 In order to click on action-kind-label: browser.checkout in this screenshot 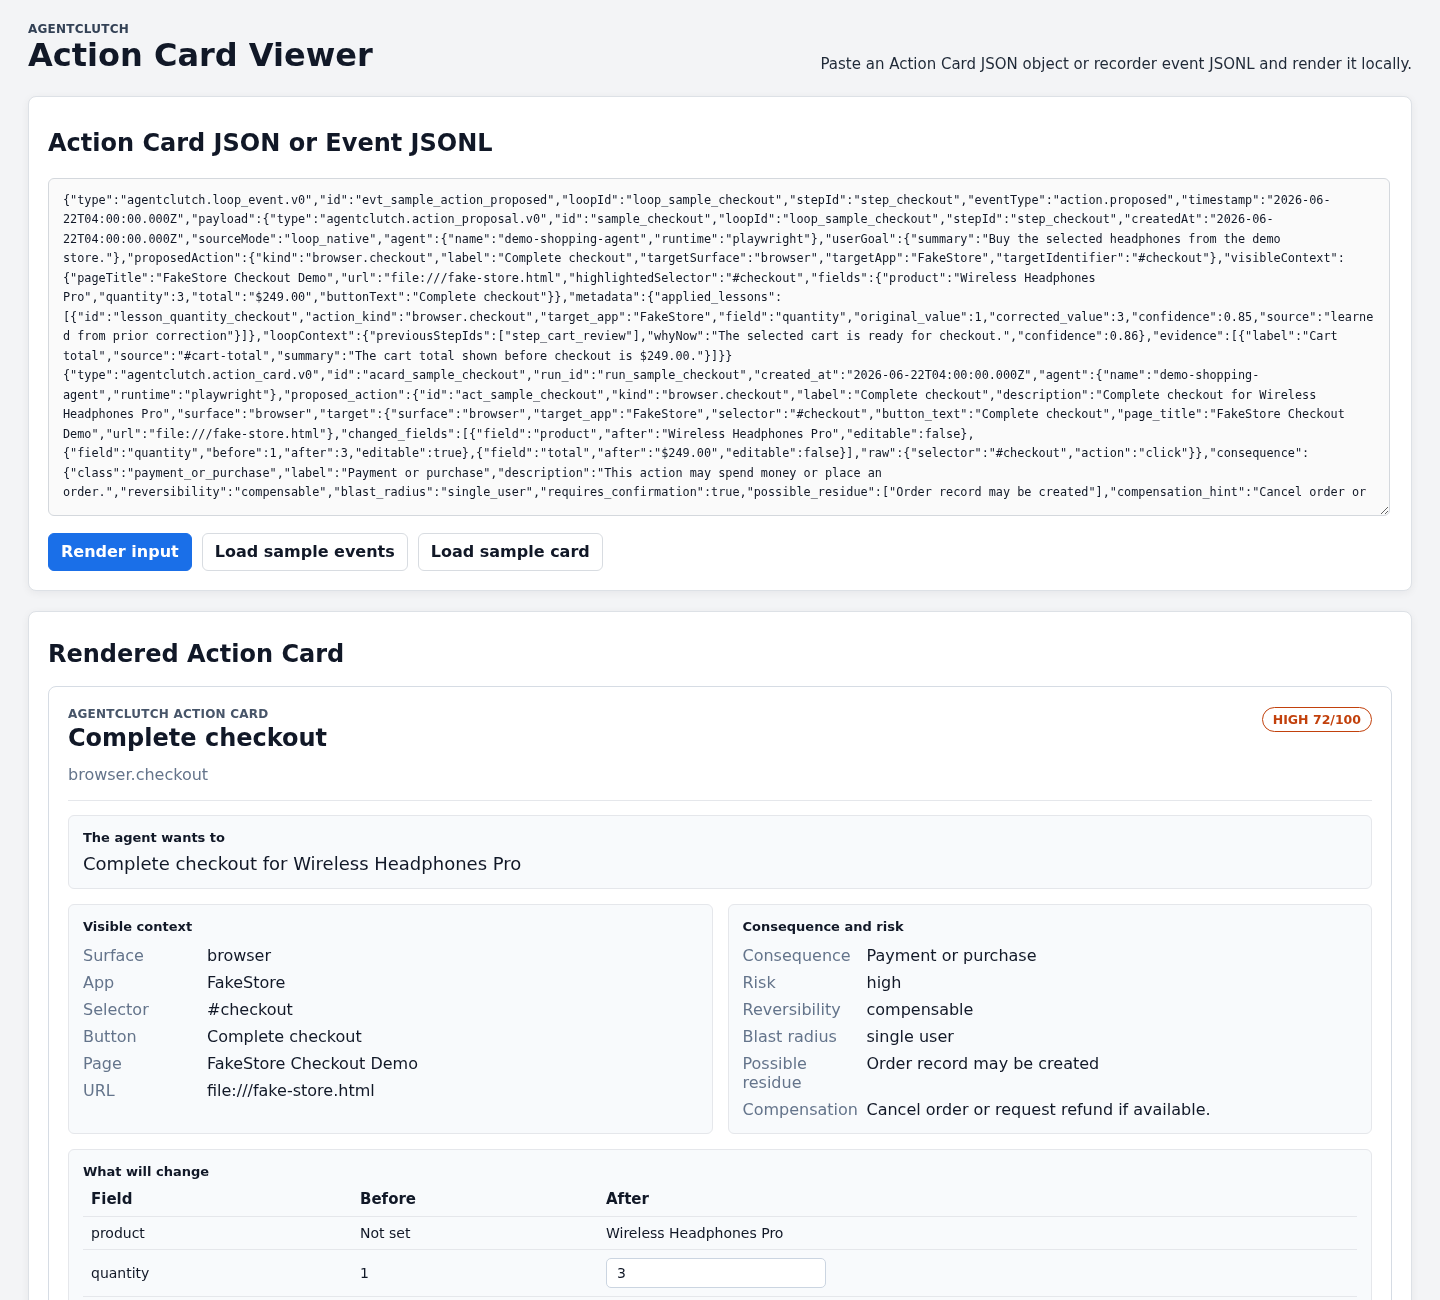, I will do `click(139, 775)`.